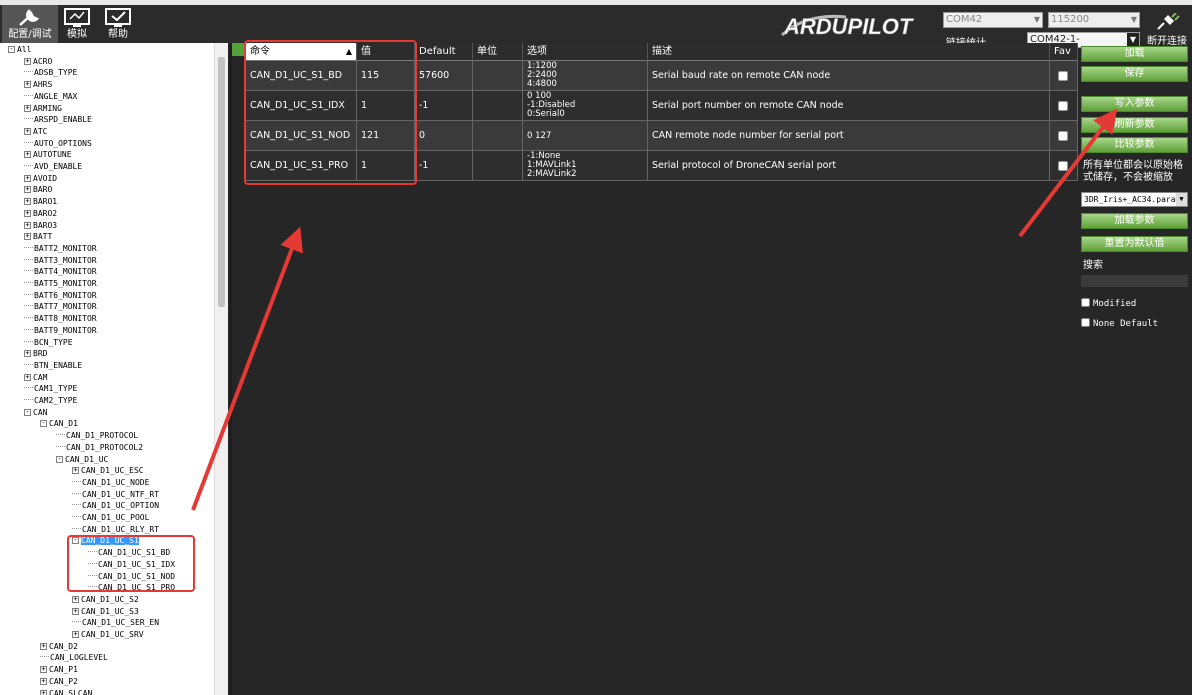  Describe the element at coordinates (1119, 324) in the screenshot. I see `none-default-checkbox: None Default` at that location.